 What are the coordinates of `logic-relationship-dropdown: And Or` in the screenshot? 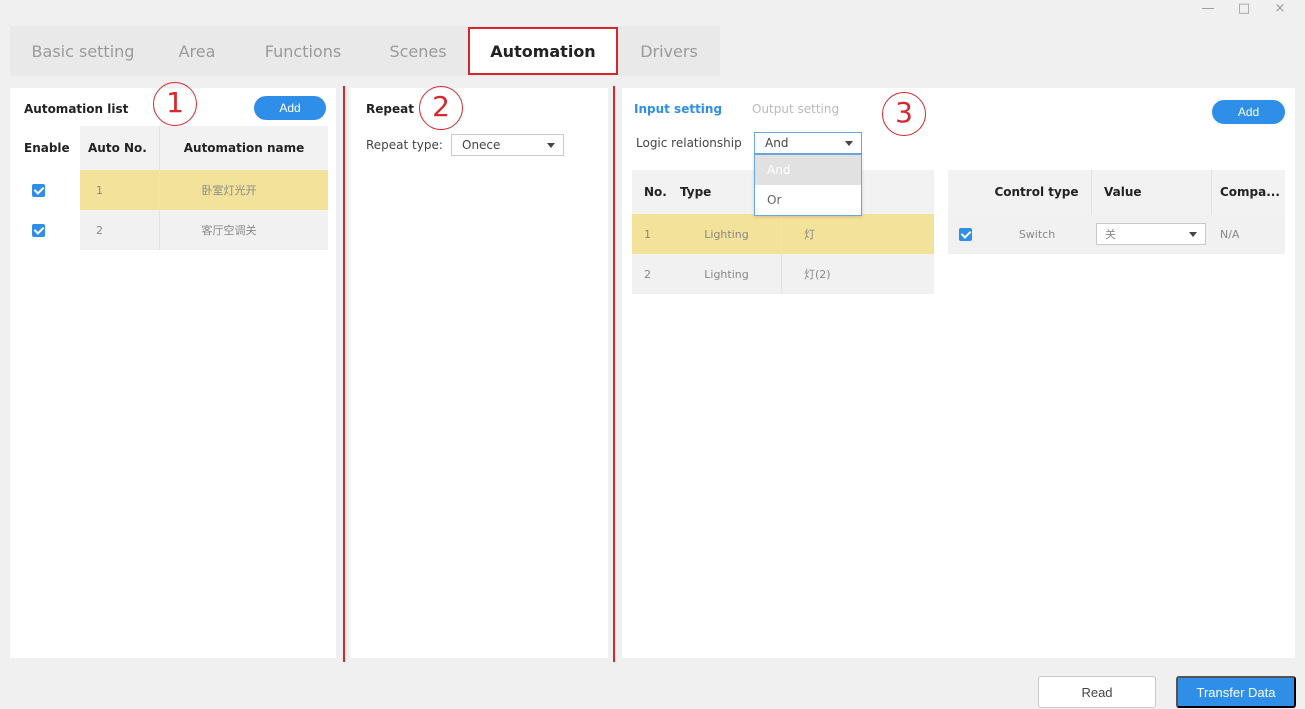 It's located at (808, 185).